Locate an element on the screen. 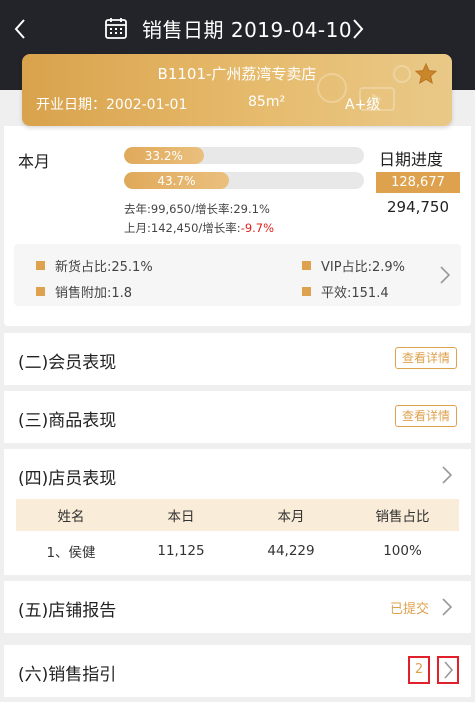 The width and height of the screenshot is (475, 702). date-progress-bar: 43.7% is located at coordinates (244, 180).